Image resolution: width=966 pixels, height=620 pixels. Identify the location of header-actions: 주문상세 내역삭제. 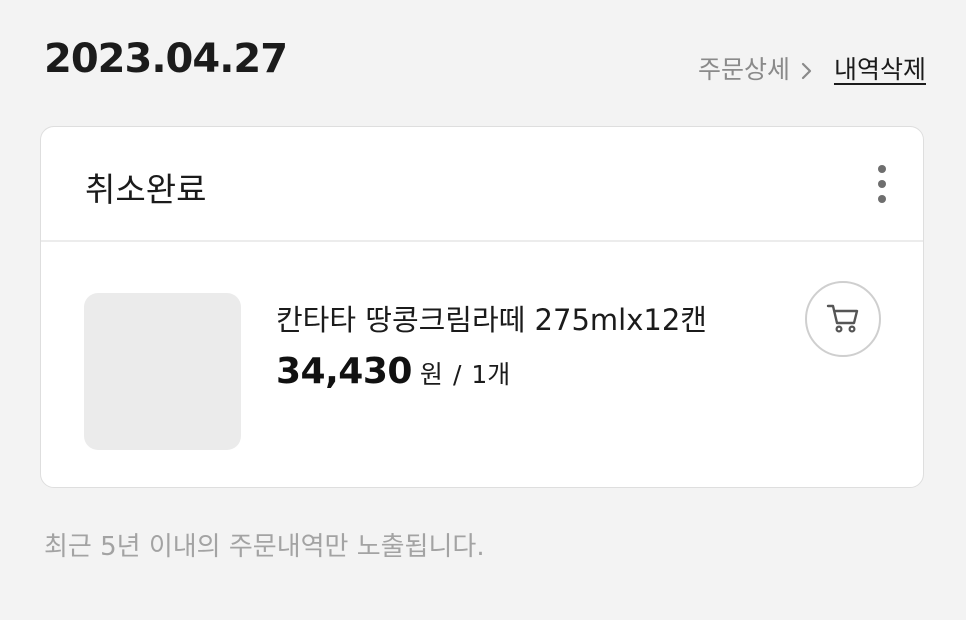
(812, 68).